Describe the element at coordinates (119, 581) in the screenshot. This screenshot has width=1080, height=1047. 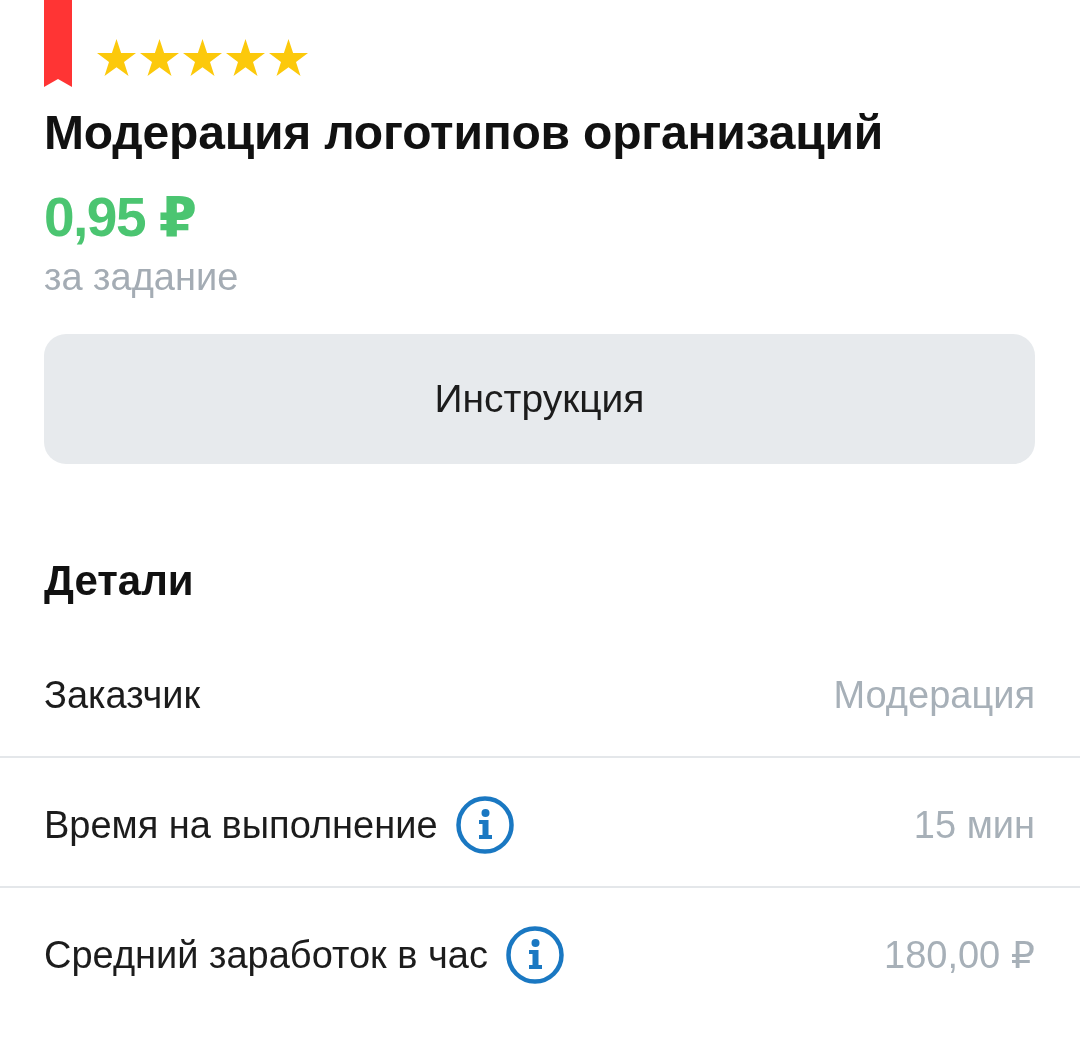
I see `details-heading: Детали` at that location.